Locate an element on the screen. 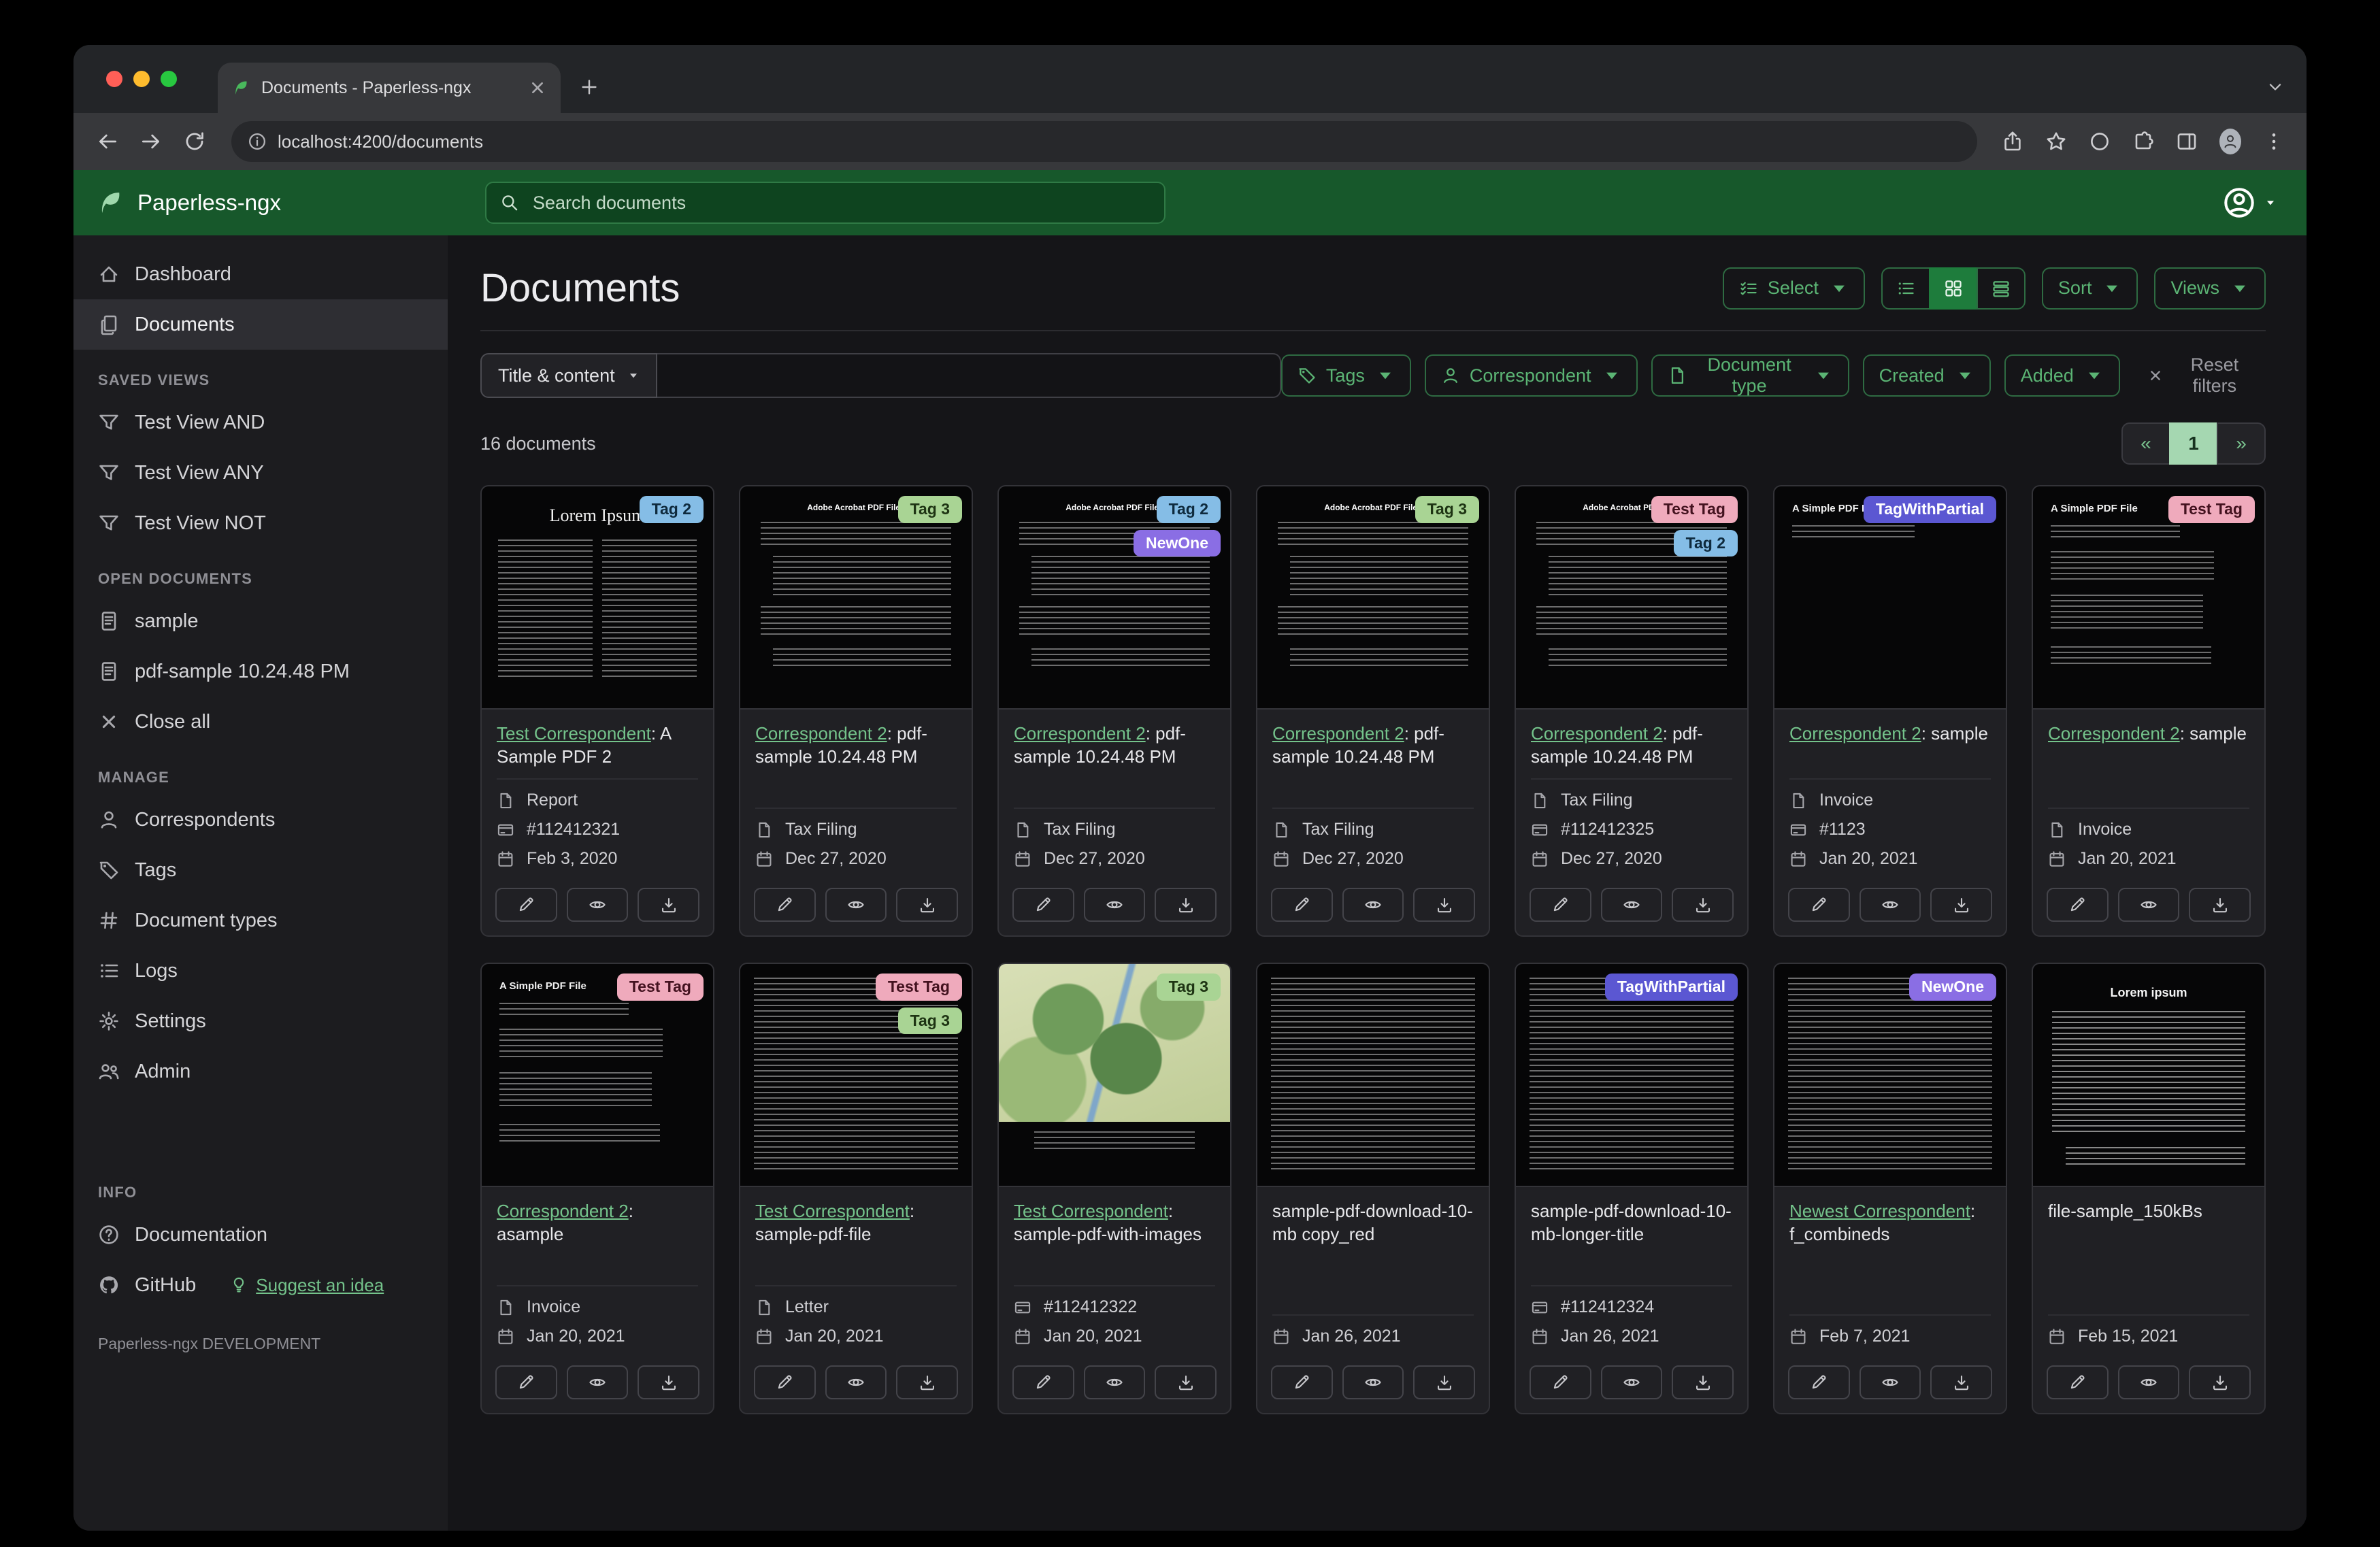  view-grid-button is located at coordinates (1953, 288).